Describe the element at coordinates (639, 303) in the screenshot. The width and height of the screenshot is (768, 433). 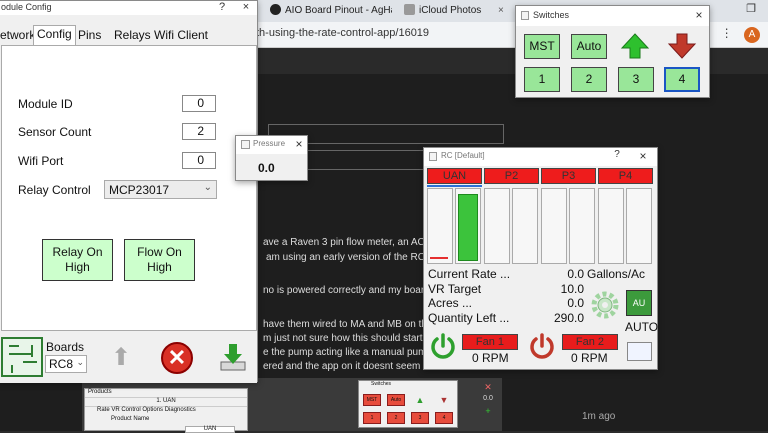
I see `auto-mode-icon: AU` at that location.